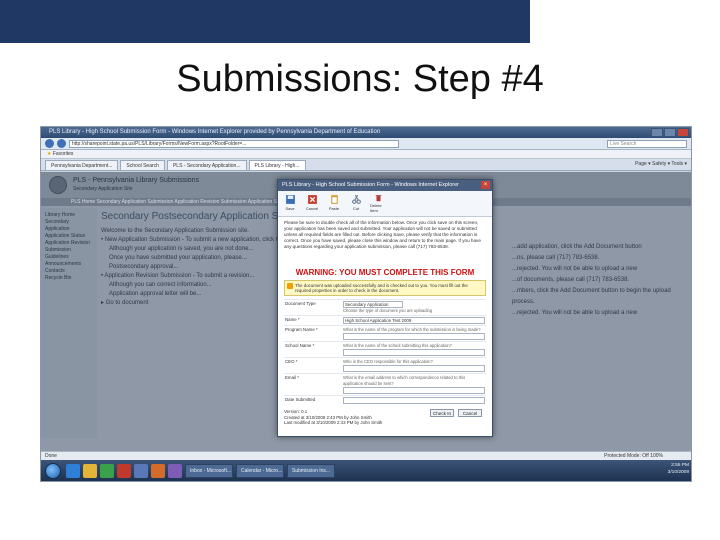 The image size is (720, 540). What do you see at coordinates (414, 336) in the screenshot?
I see `program-name-input` at bounding box center [414, 336].